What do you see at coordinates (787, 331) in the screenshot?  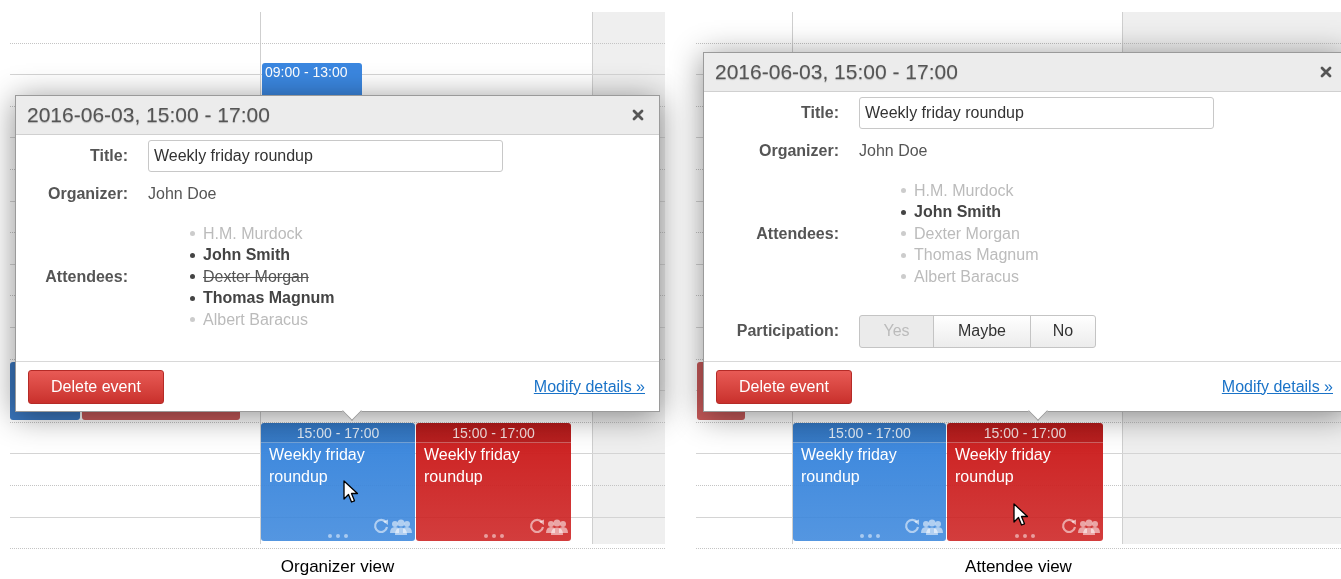 I see `field-label: Participation:` at bounding box center [787, 331].